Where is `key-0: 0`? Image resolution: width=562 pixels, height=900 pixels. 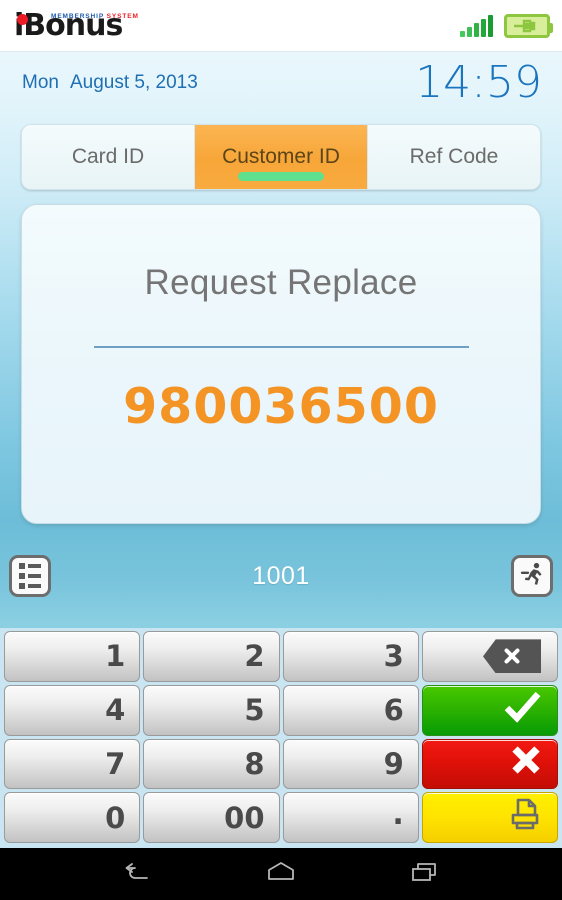 key-0: 0 is located at coordinates (72, 817).